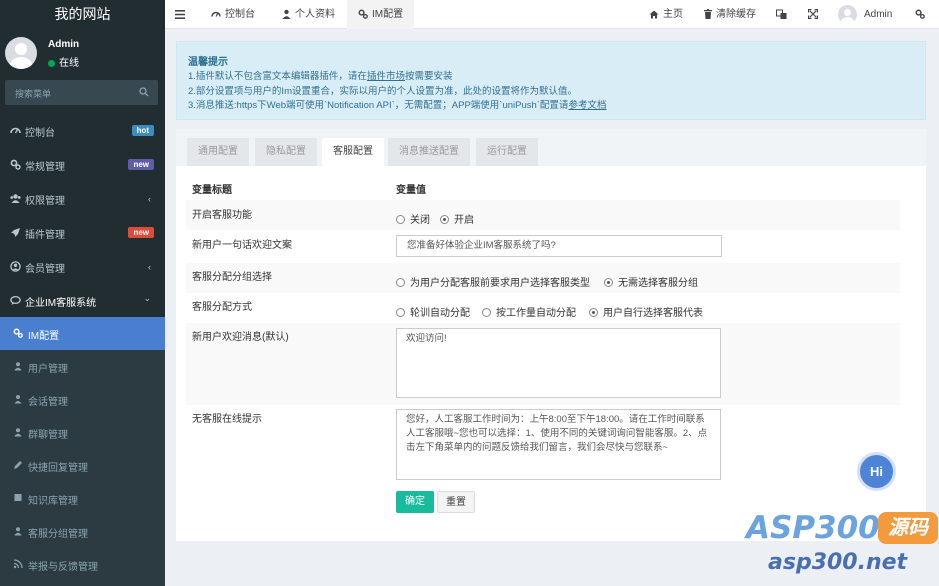 Image resolution: width=939 pixels, height=586 pixels. Describe the element at coordinates (551, 147) in the screenshot. I see `config-tabs: 通用配置 隐私配置 客服配置 消息推送配置 运行配置` at that location.